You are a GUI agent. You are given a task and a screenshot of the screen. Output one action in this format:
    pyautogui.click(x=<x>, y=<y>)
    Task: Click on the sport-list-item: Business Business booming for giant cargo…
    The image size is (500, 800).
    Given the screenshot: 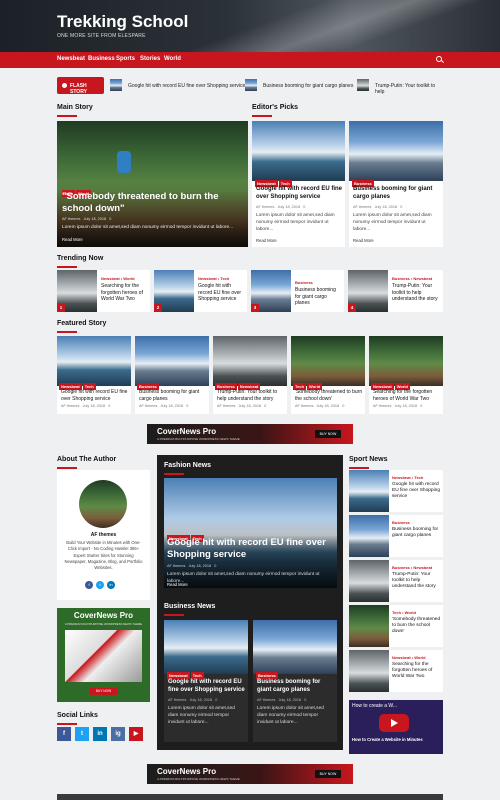 What is the action you would take?
    pyautogui.click(x=396, y=536)
    